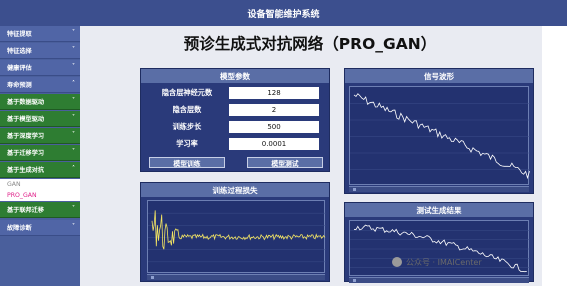  Describe the element at coordinates (285, 162) in the screenshot. I see `test-model-button: 模型测试` at that location.